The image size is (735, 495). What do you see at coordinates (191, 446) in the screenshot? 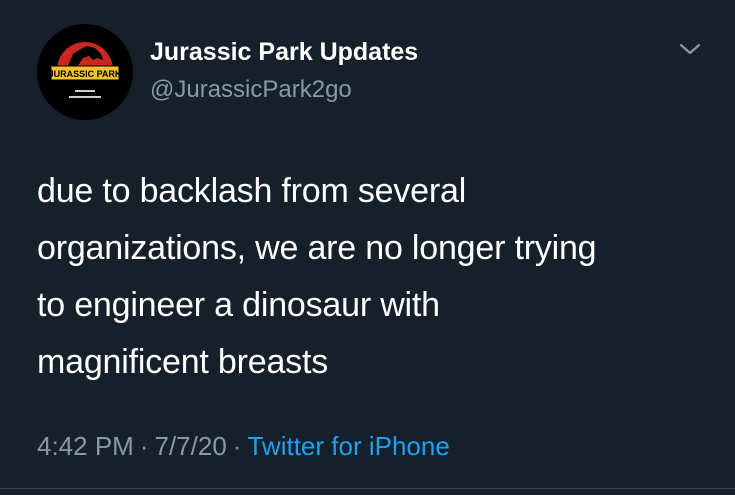
I see `tweet-date: 7/7/20` at bounding box center [191, 446].